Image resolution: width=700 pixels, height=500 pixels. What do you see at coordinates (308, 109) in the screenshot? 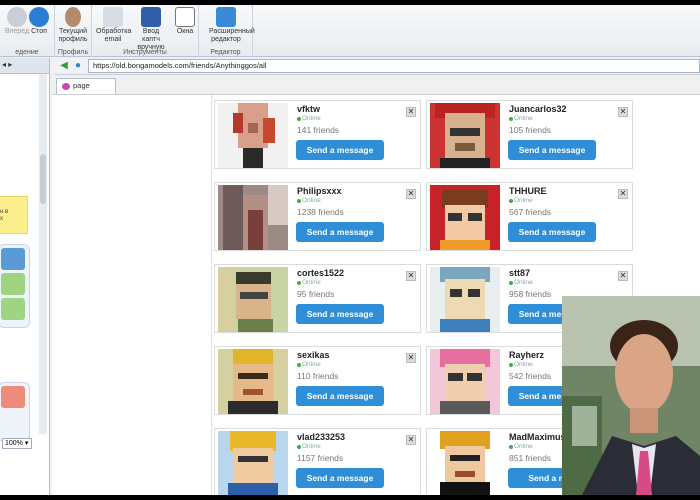
I see `friend-name: vfktw` at bounding box center [308, 109].